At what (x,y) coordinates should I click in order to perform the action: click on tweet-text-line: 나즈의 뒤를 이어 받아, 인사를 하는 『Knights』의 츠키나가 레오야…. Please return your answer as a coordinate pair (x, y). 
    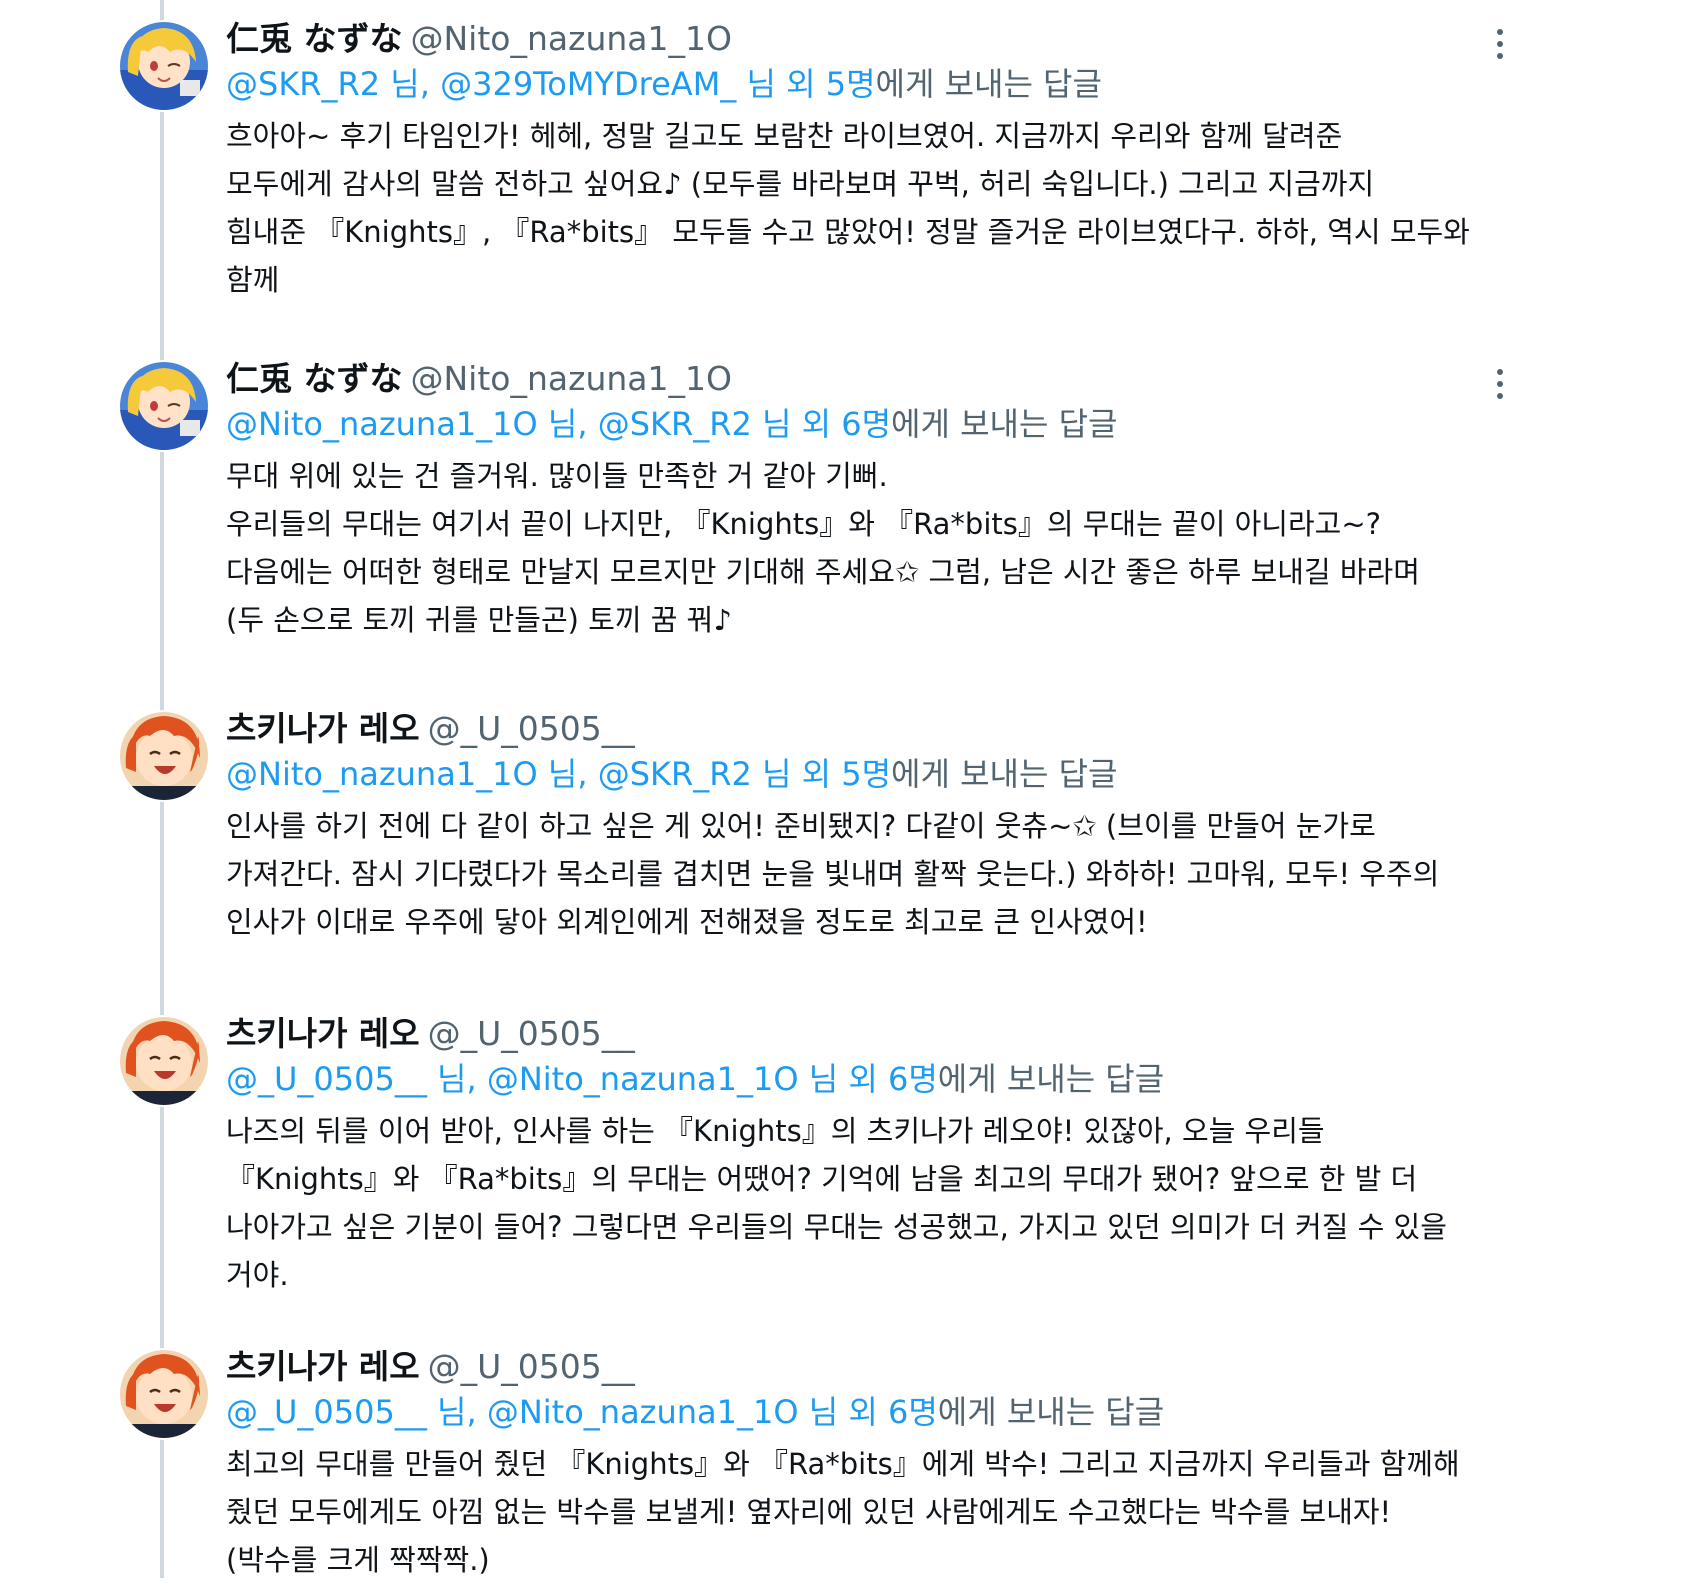
    Looking at the image, I should click on (775, 1131).